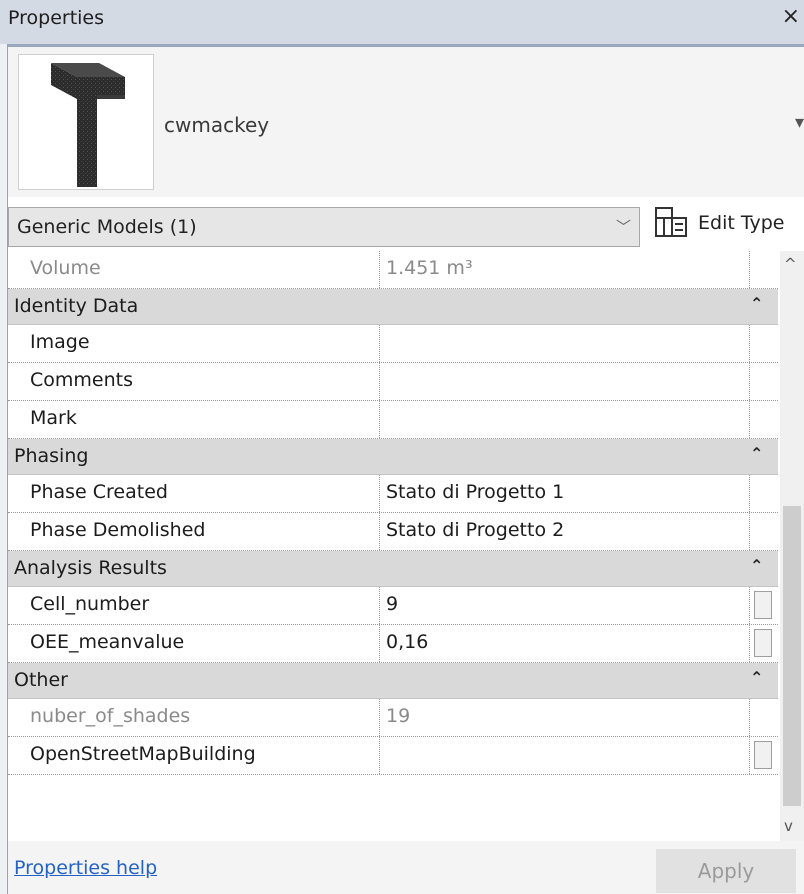 The height and width of the screenshot is (894, 804). What do you see at coordinates (324, 227) in the screenshot?
I see `instance-filter-dropdown: Generic Models (1) ﹀` at bounding box center [324, 227].